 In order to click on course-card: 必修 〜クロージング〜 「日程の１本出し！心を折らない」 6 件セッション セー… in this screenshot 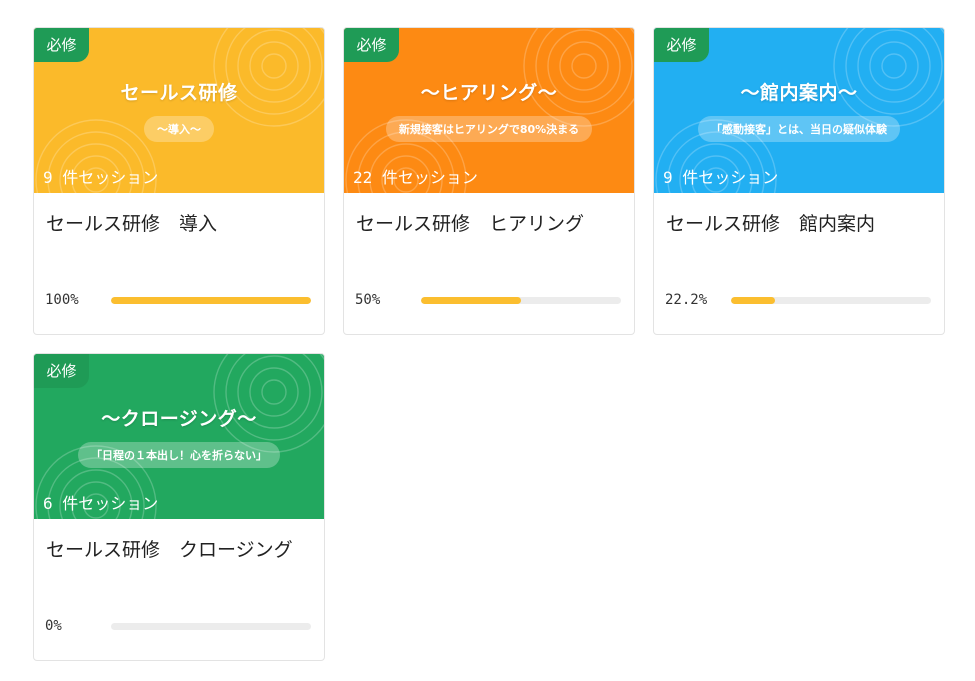, I will do `click(179, 507)`.